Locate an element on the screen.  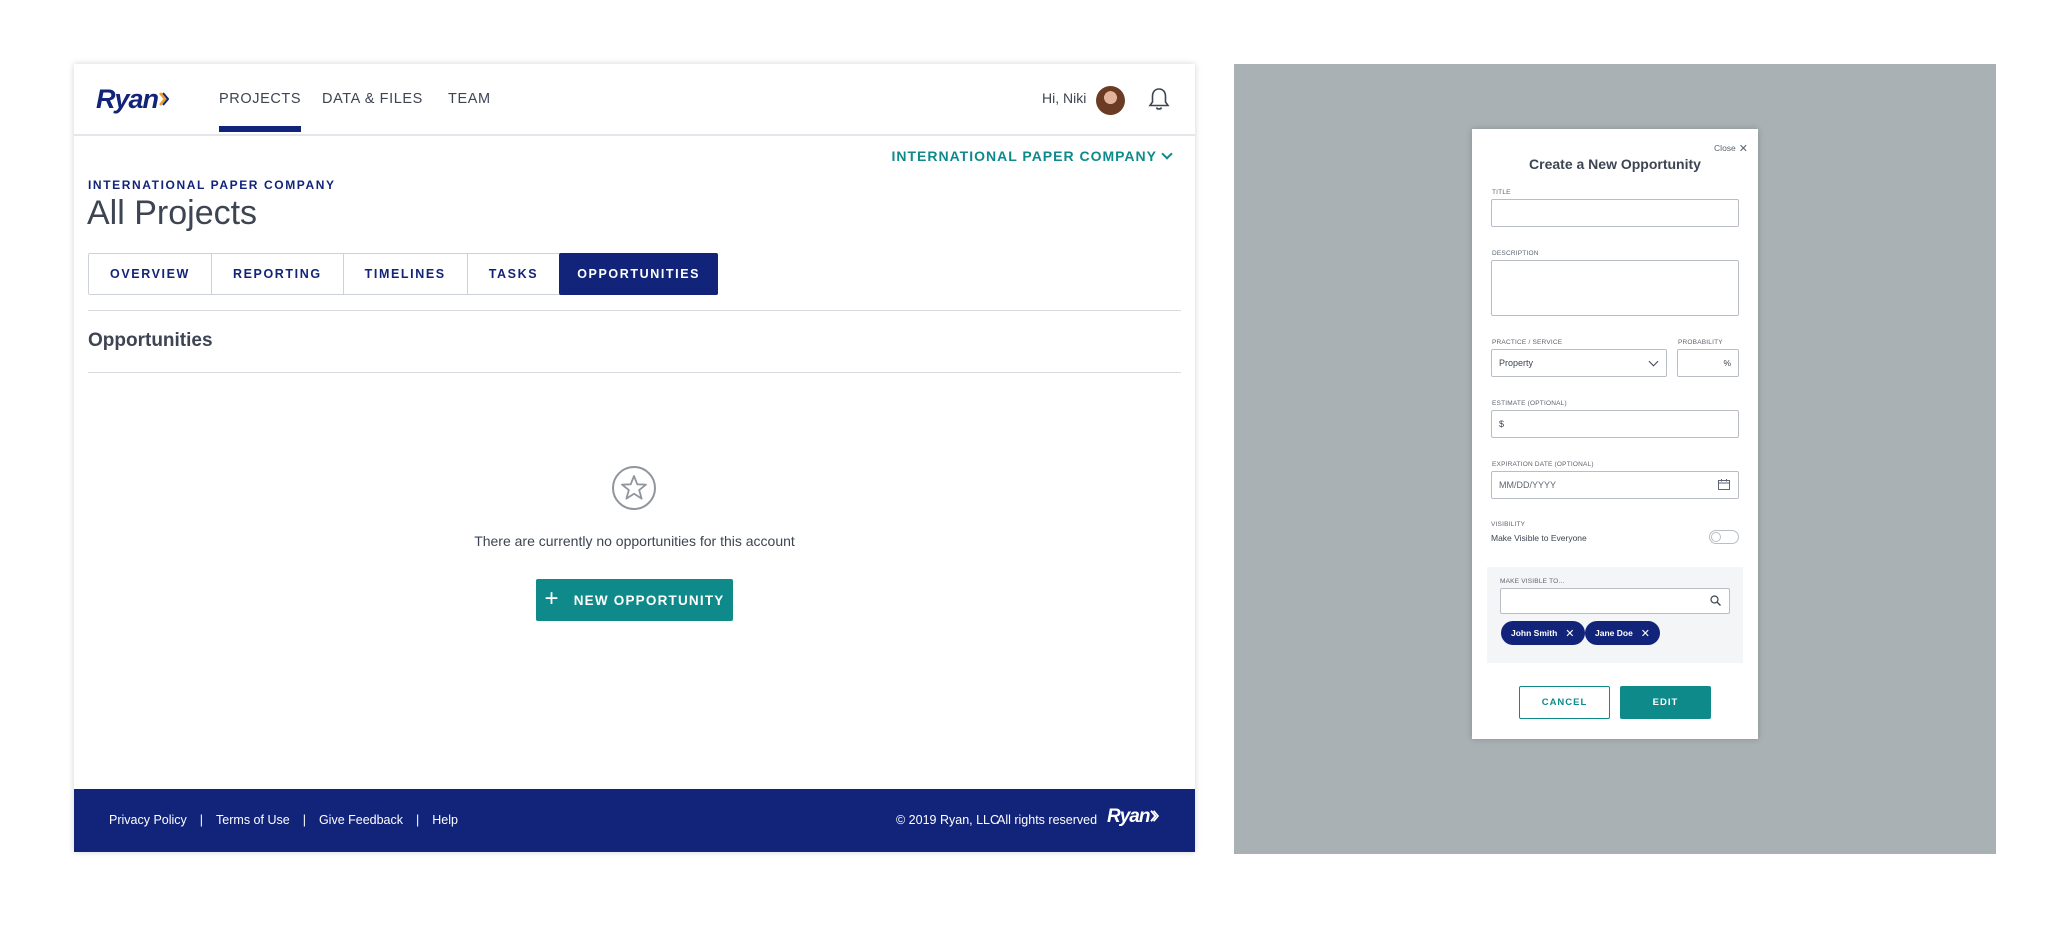
tab-timelines: TIMELINES is located at coordinates (405, 274).